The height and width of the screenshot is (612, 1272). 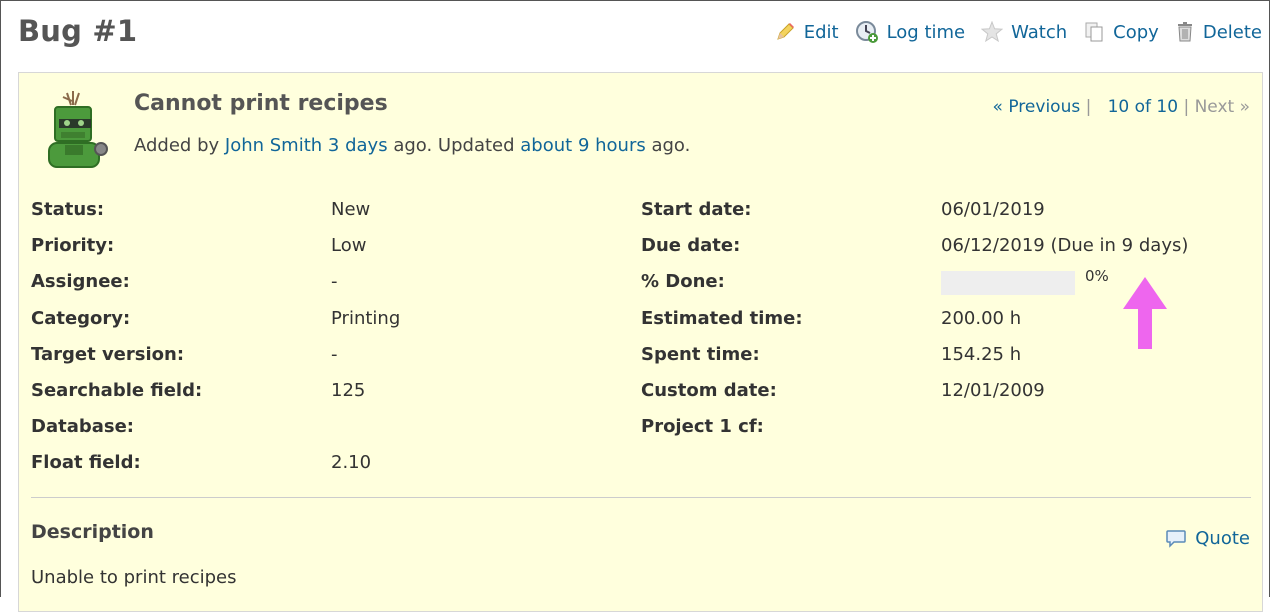 I want to click on watch-label: Watch, so click(x=1039, y=32).